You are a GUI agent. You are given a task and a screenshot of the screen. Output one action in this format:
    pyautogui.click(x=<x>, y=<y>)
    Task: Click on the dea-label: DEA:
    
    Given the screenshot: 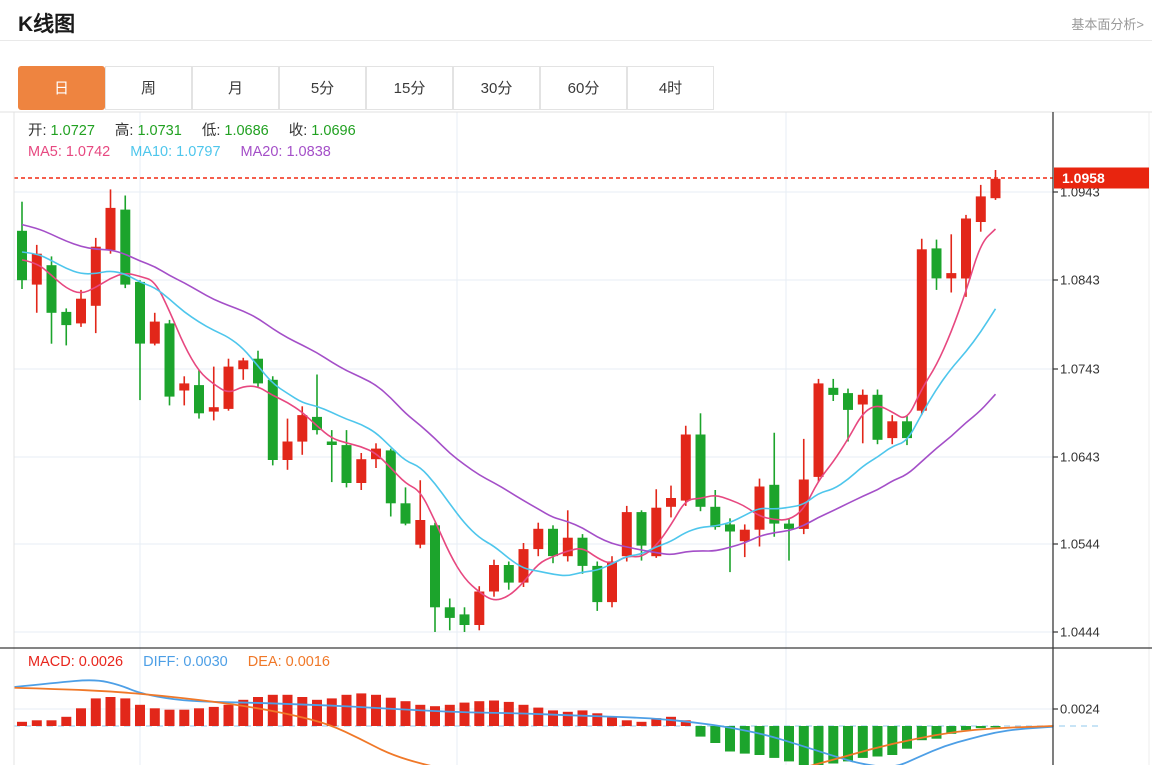 What is the action you would take?
    pyautogui.click(x=264, y=662)
    